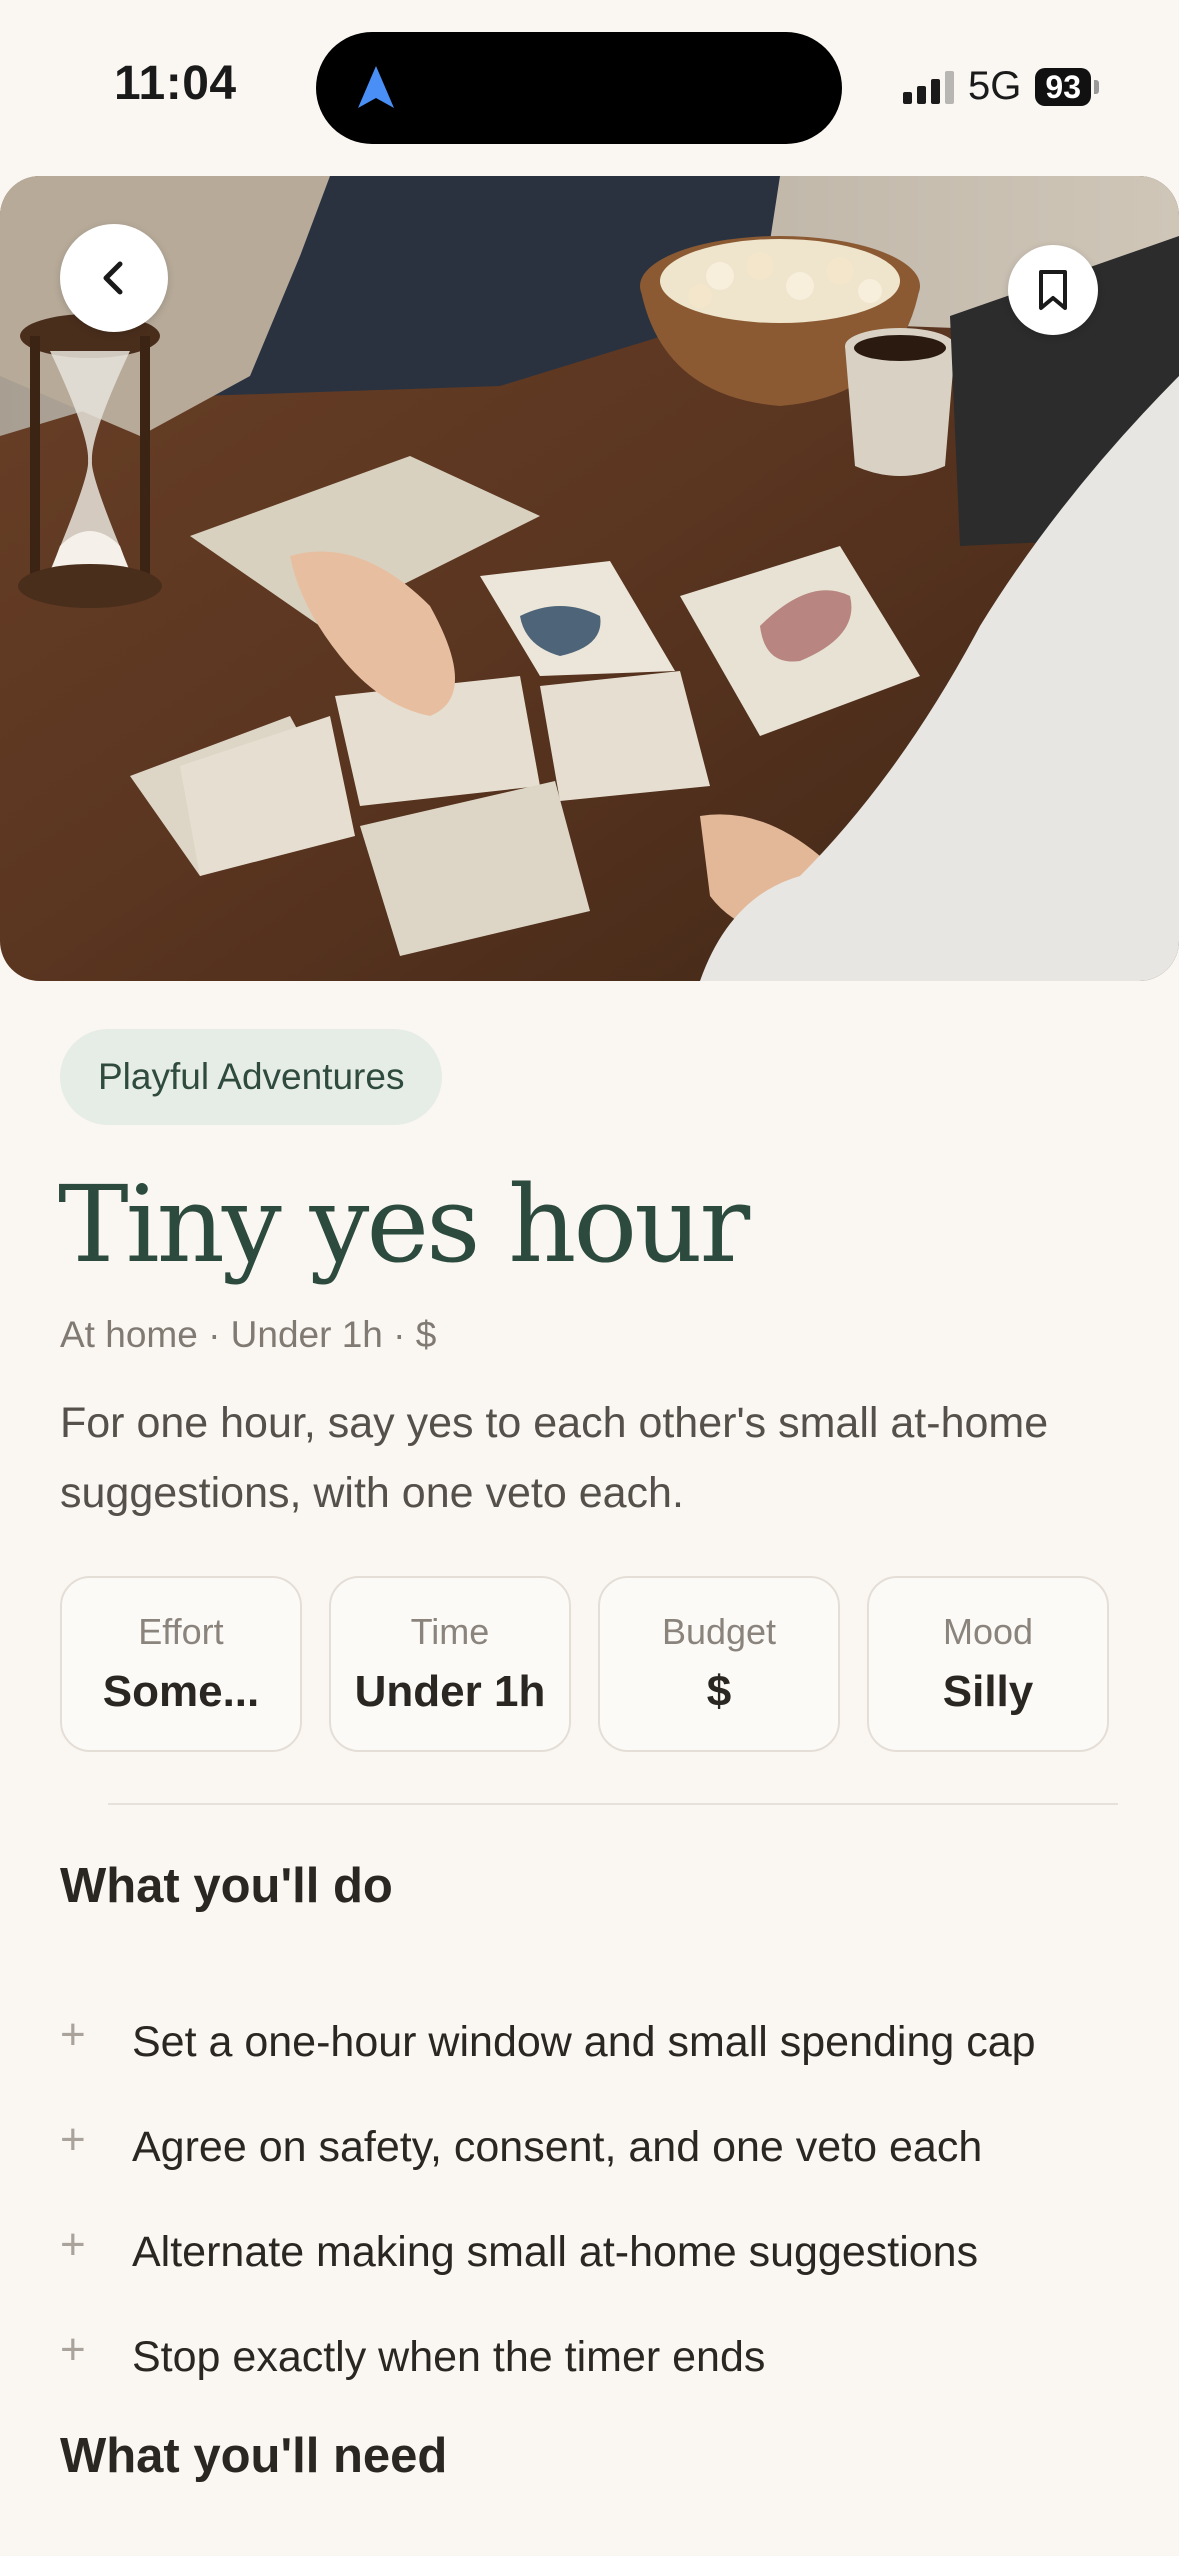 Image resolution: width=1179 pixels, height=2556 pixels. What do you see at coordinates (251, 1077) in the screenshot?
I see `category-badge: Playful Adventures` at bounding box center [251, 1077].